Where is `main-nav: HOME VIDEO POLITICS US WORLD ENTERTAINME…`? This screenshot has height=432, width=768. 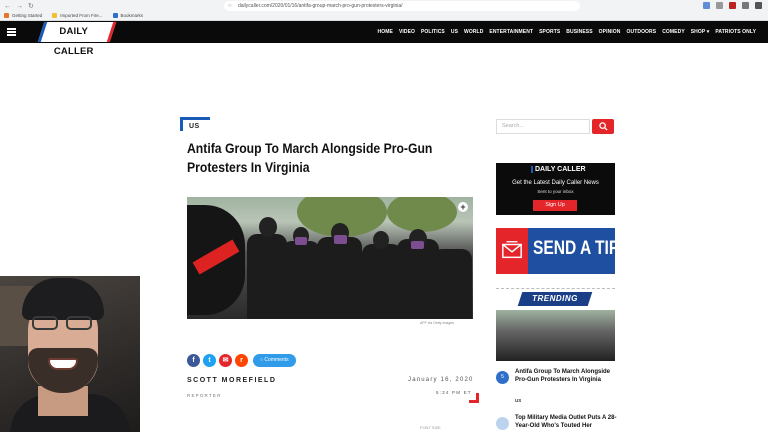 main-nav: HOME VIDEO POLITICS US WORLD ENTERTAINME… is located at coordinates (567, 32).